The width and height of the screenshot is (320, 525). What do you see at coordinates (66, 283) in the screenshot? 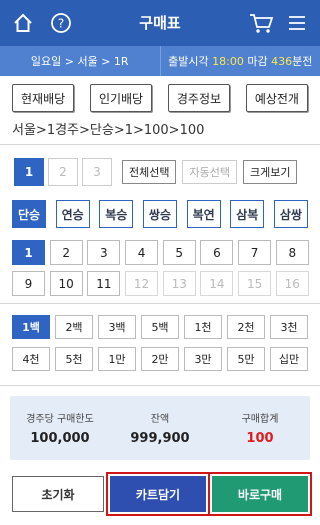
I see `horse-number-button: 10` at bounding box center [66, 283].